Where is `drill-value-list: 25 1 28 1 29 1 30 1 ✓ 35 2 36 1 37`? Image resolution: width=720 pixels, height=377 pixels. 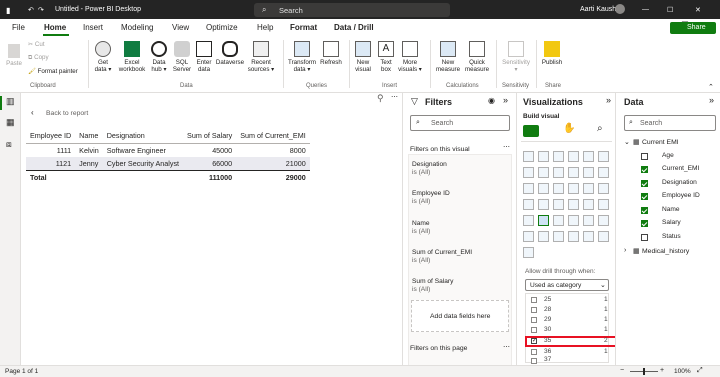
drill-value-list: 25 1 28 1 29 1 30 1 ✓ 35 2 36 1 37 is located at coordinates (571, 328).